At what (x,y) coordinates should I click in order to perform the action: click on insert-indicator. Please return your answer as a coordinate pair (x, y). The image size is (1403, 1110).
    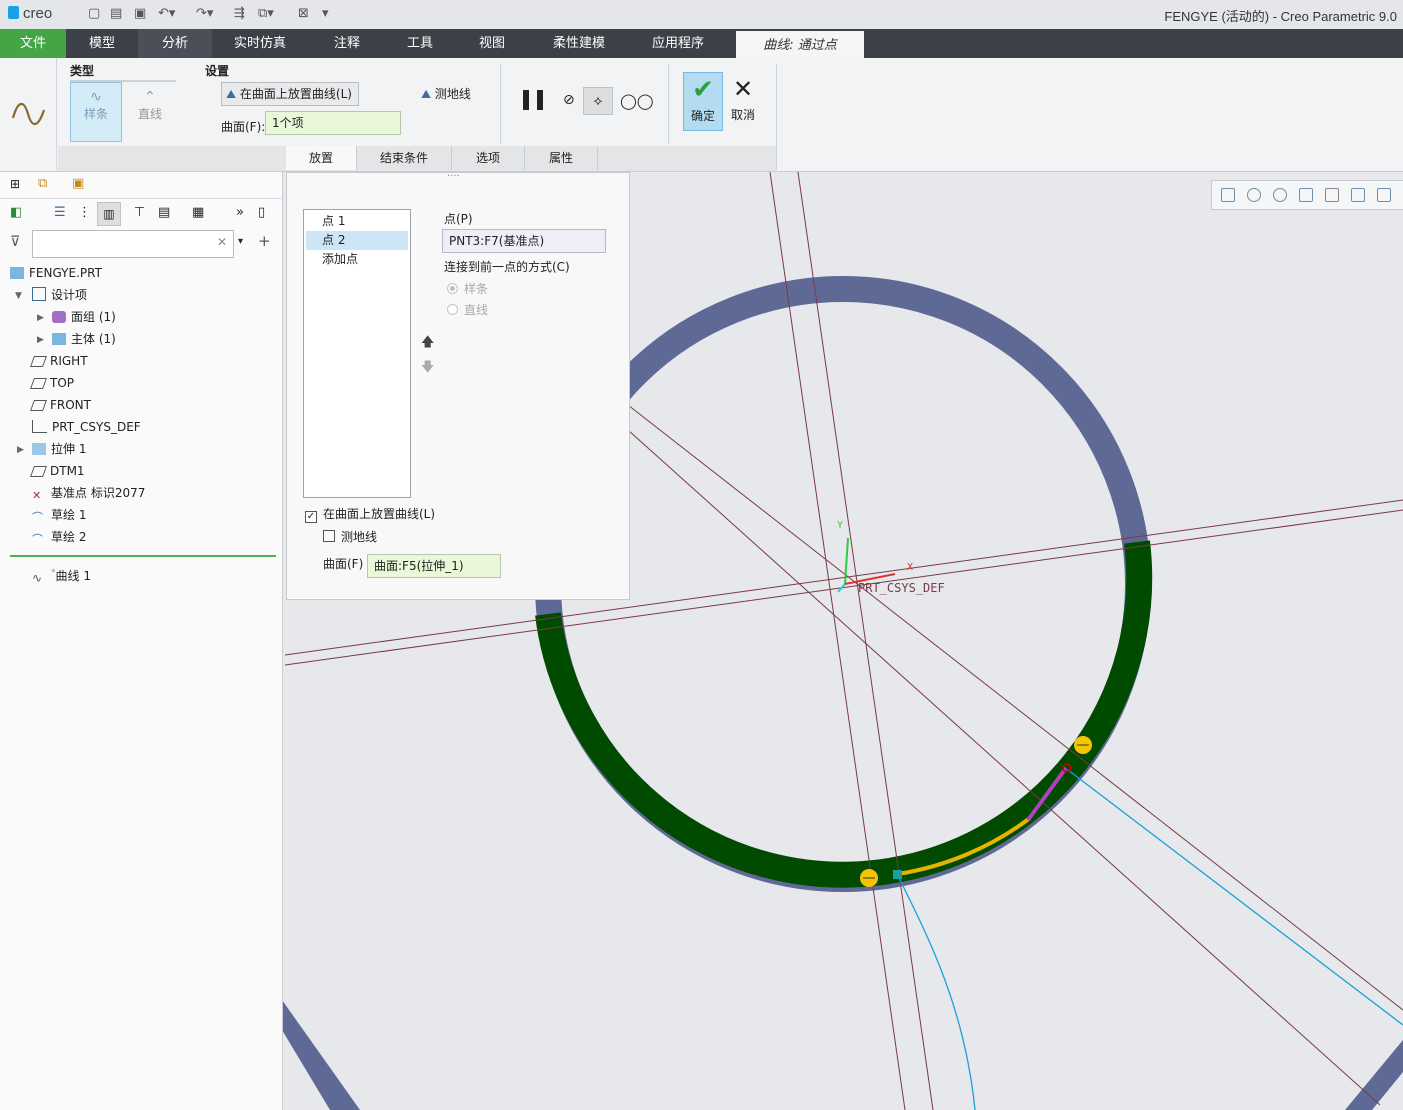
    Looking at the image, I should click on (143, 556).